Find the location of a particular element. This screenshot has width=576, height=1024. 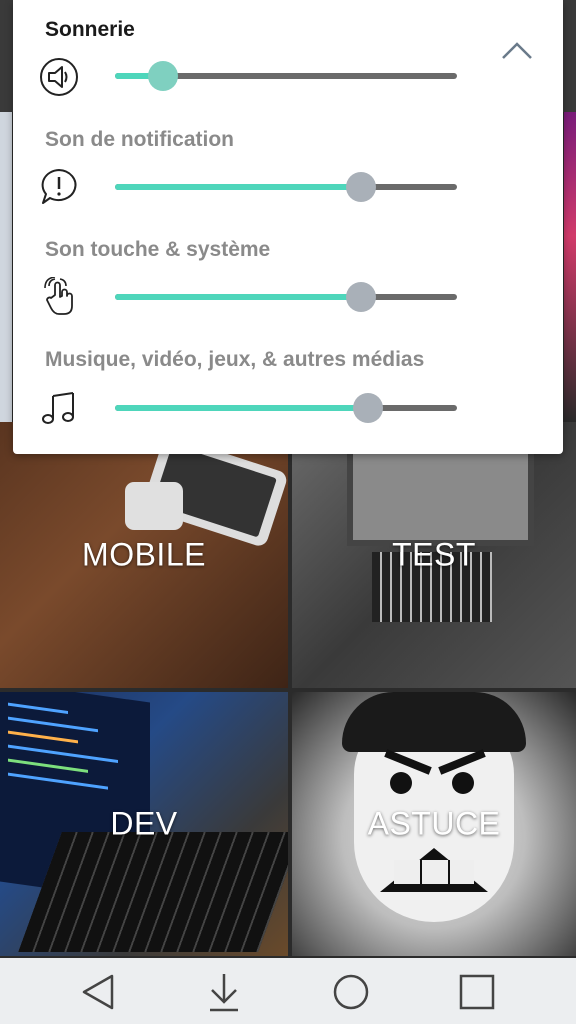

back-icon is located at coordinates (98, 992).